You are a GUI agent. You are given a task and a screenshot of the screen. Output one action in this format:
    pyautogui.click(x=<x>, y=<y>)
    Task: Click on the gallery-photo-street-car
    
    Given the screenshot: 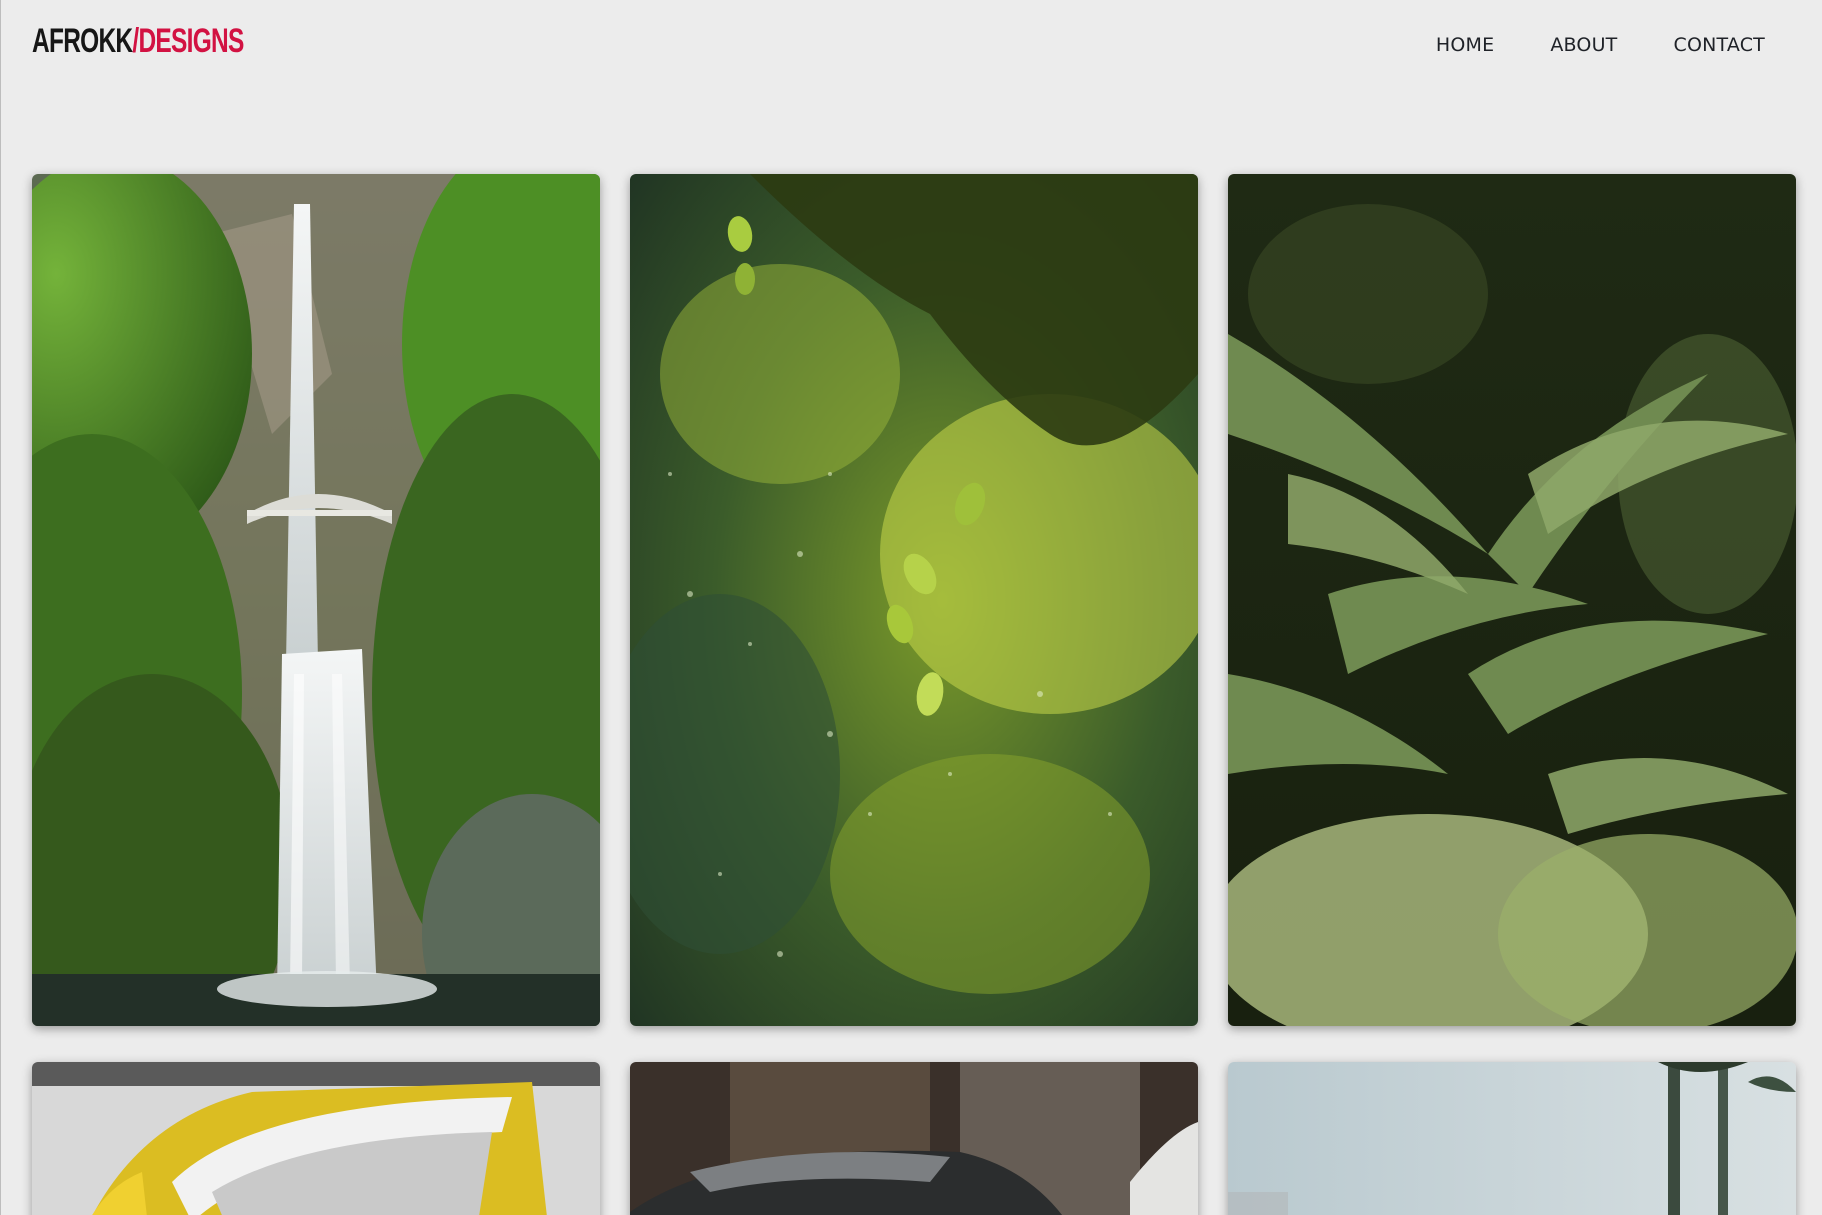 What is the action you would take?
    pyautogui.click(x=914, y=1138)
    